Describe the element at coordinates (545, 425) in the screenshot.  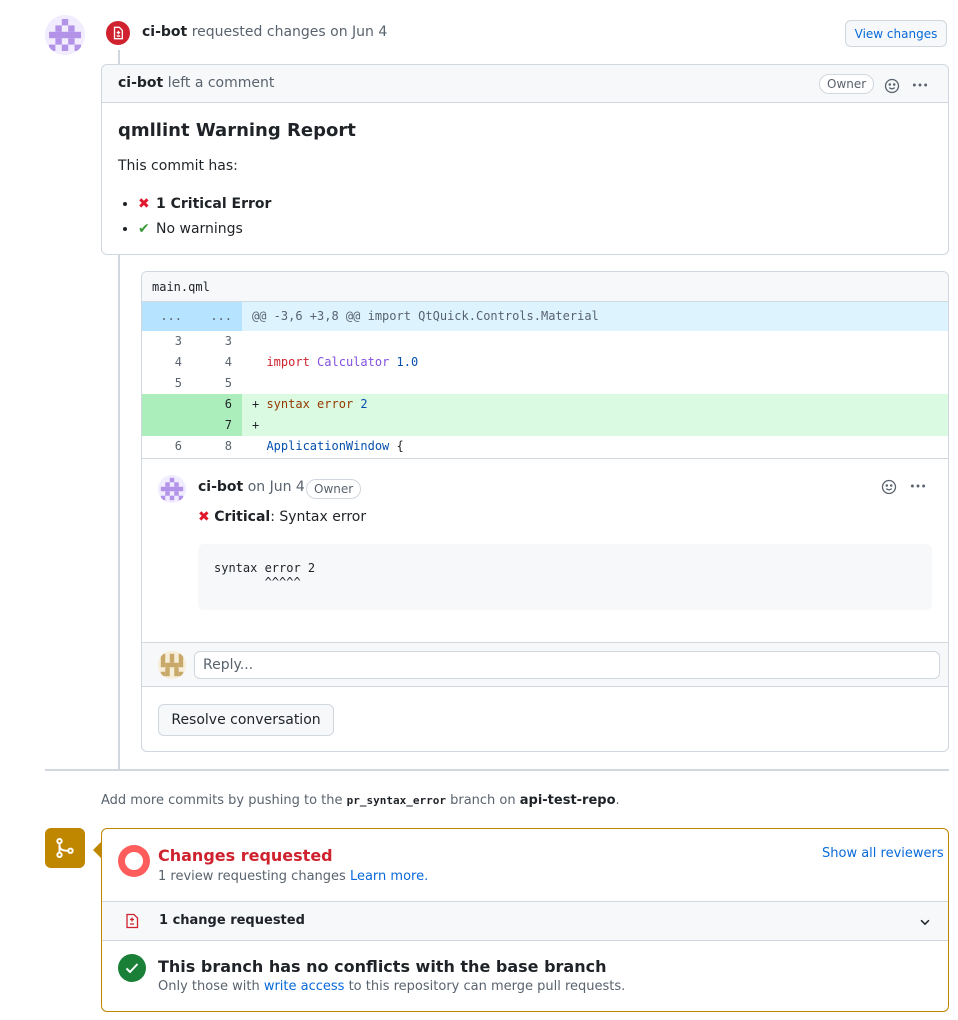
I see `diff-line-added: 7 +` at that location.